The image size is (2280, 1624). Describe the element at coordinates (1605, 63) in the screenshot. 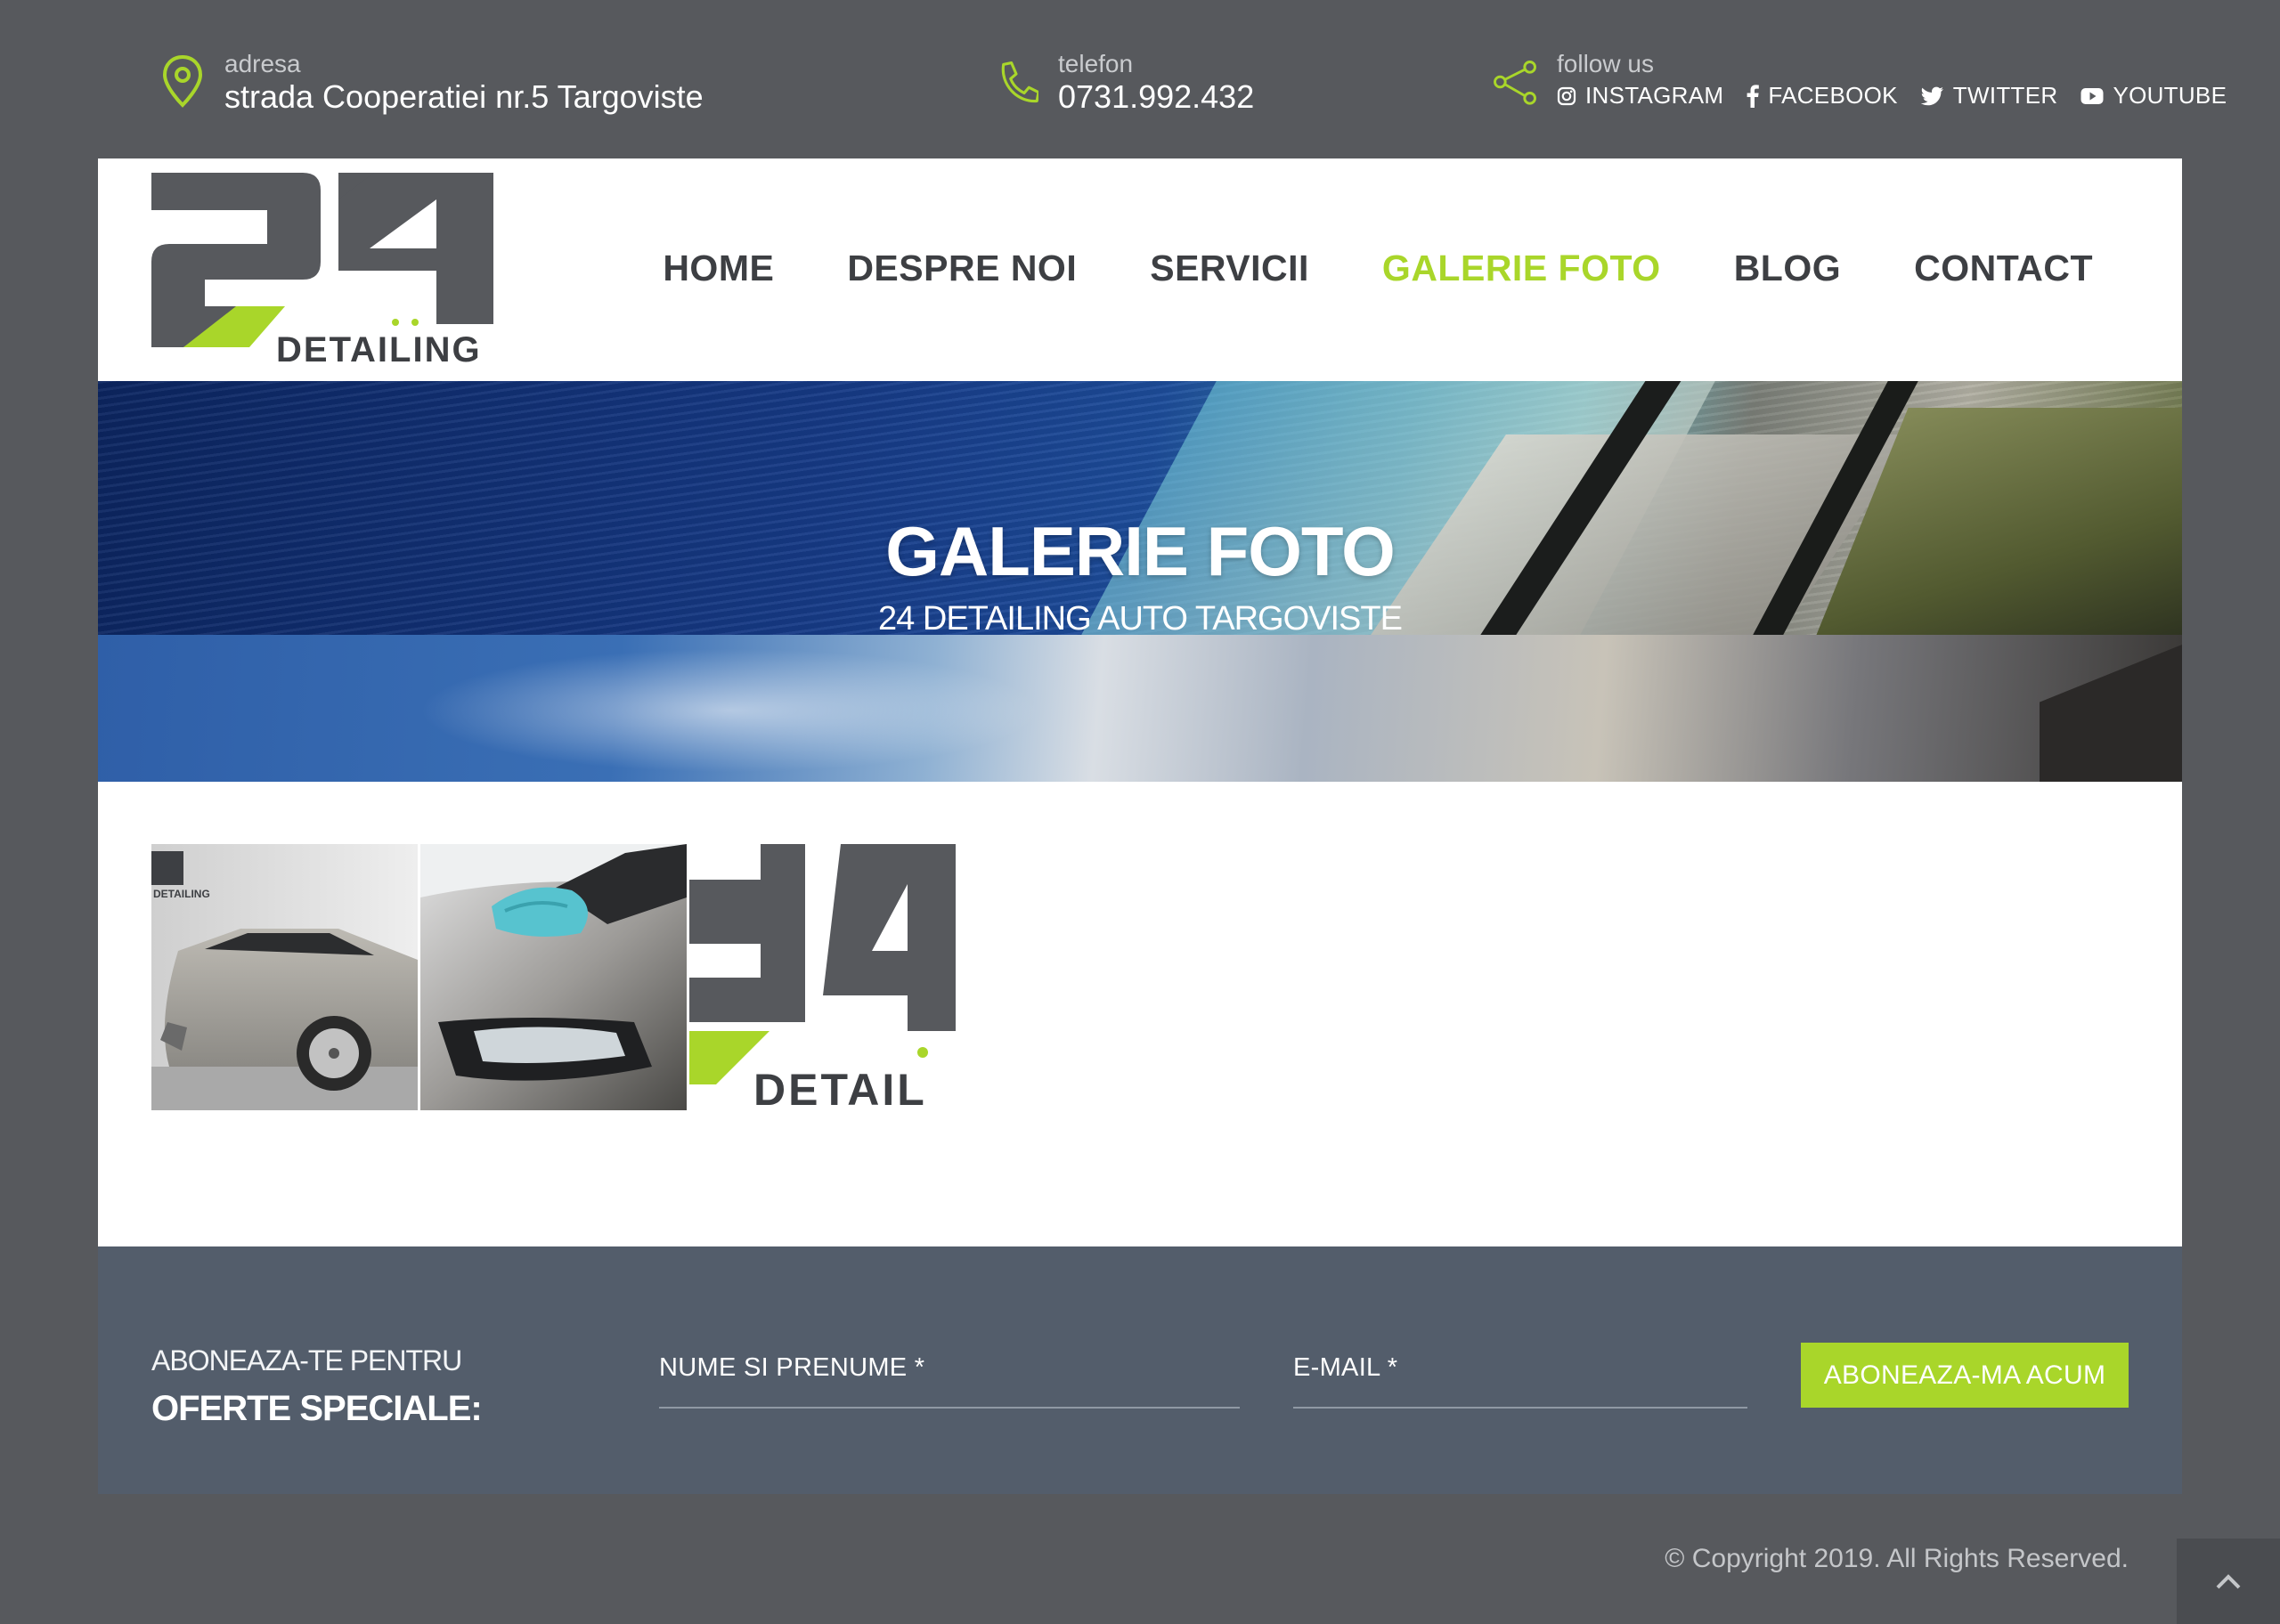

I see `follow-label: follow us` at that location.